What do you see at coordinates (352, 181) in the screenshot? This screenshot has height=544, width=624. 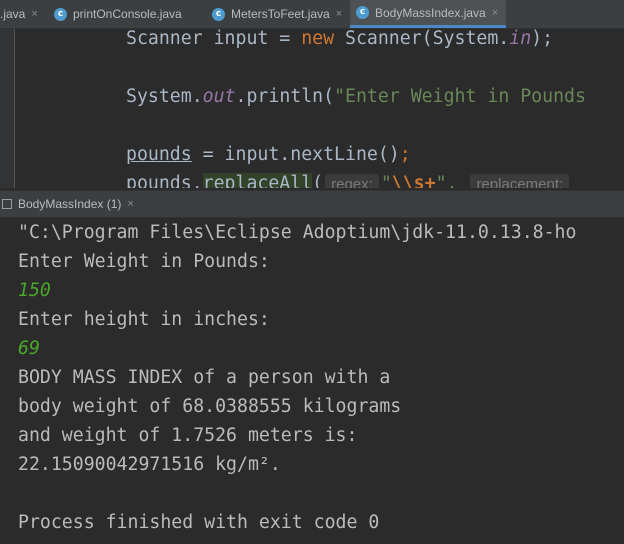 I see `parameter-hint: regex:` at bounding box center [352, 181].